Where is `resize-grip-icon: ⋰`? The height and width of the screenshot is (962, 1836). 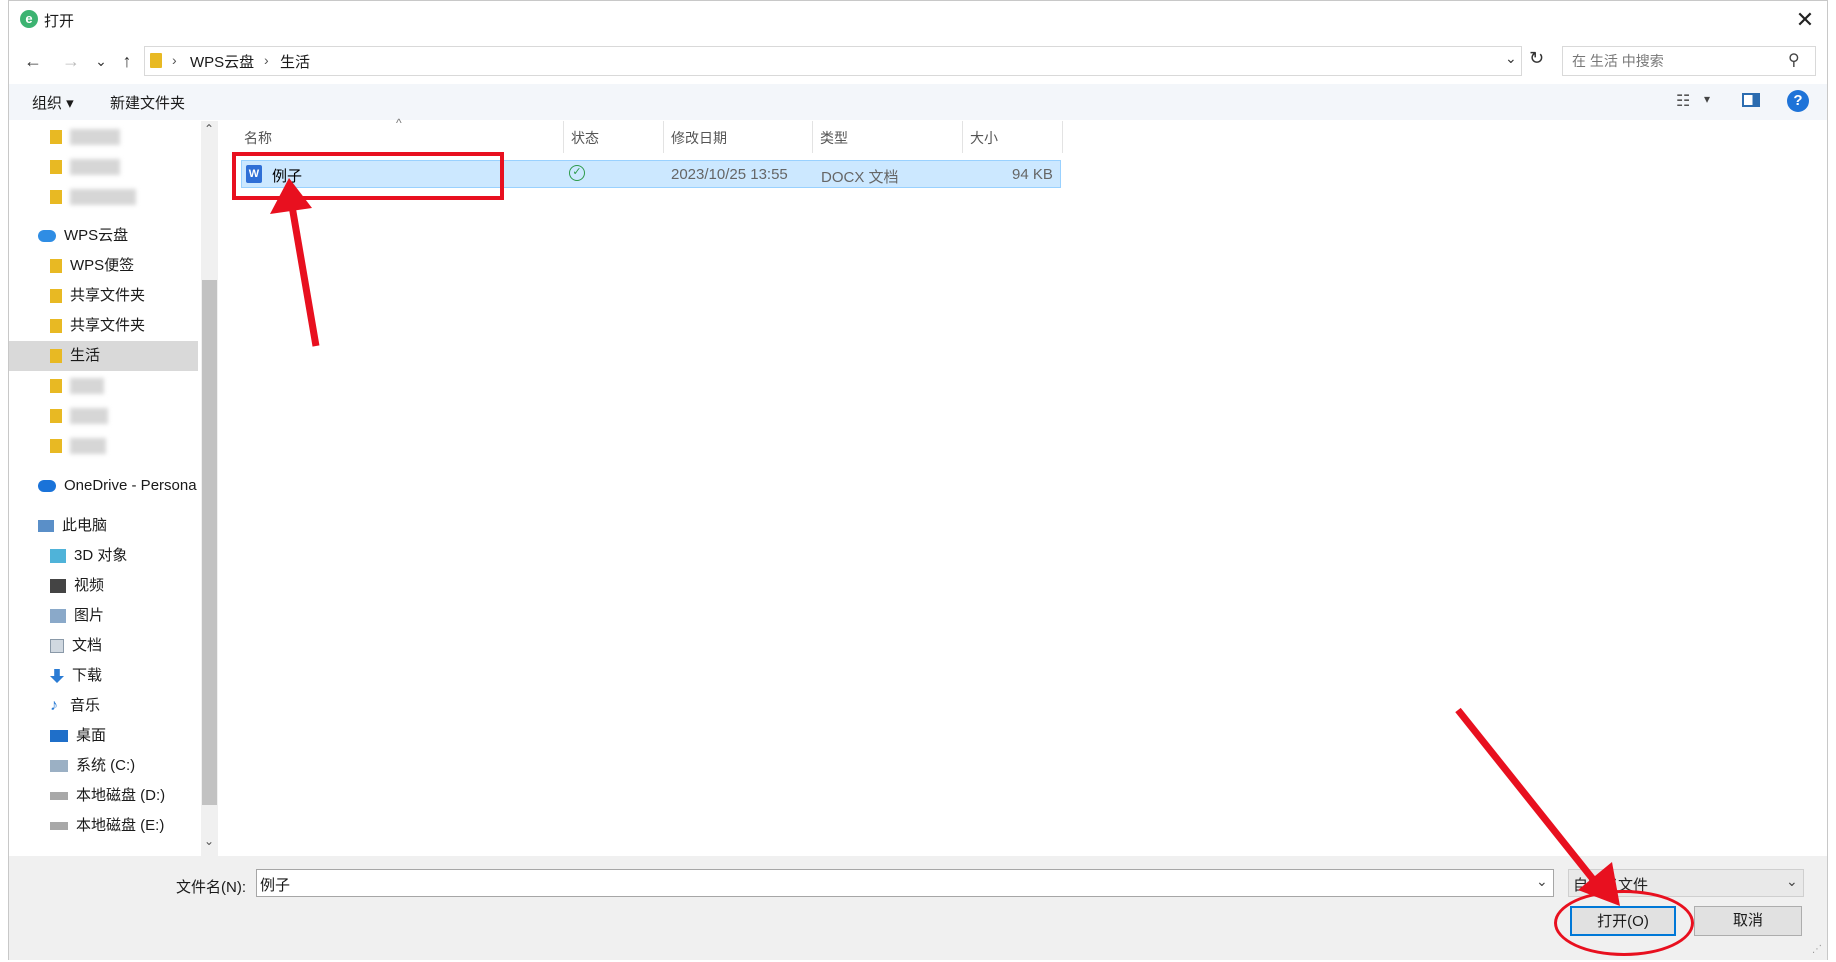
resize-grip-icon: ⋰ is located at coordinates (1817, 949).